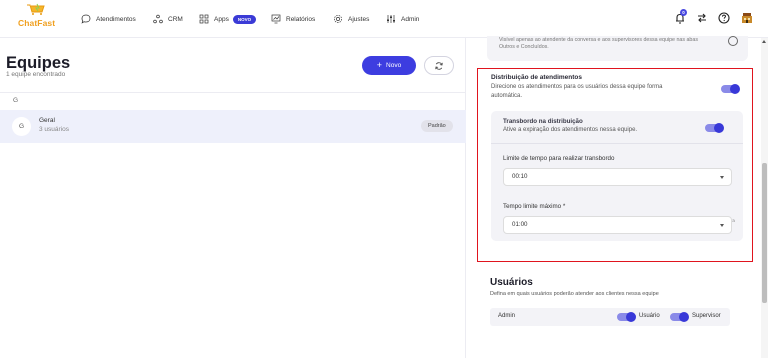 The image size is (768, 358). Describe the element at coordinates (221, 19) in the screenshot. I see `nav-label: Apps` at that location.